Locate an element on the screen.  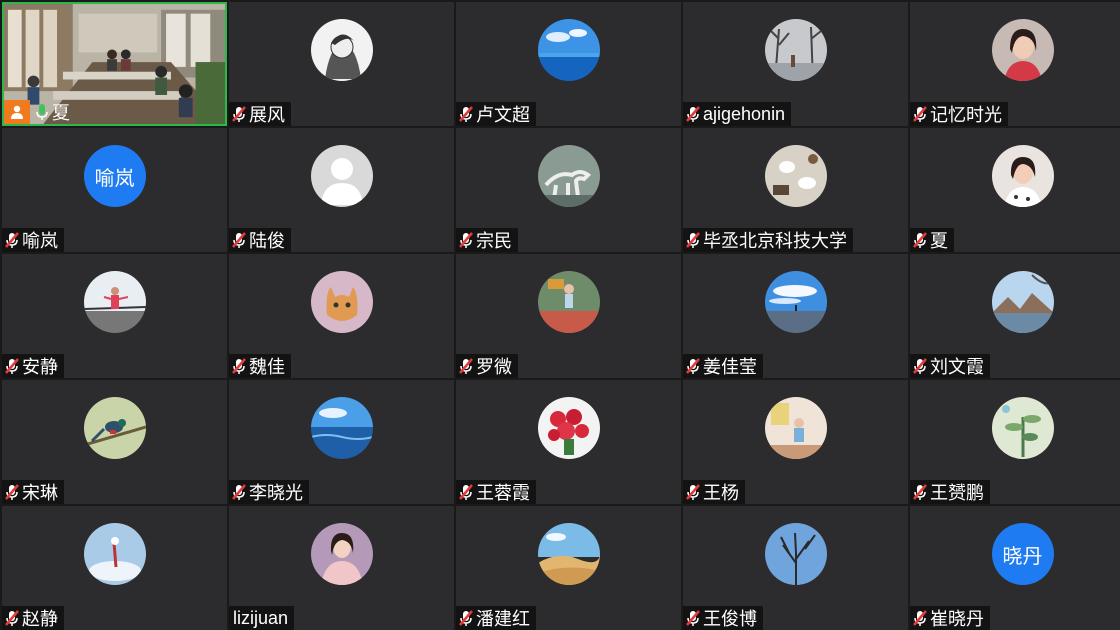
participant-tile: 李晓光 is located at coordinates (341, 442).